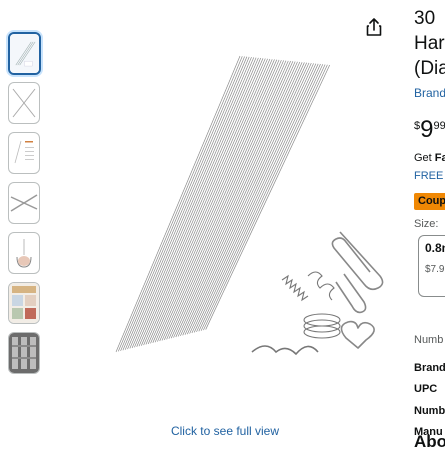  Describe the element at coordinates (417, 126) in the screenshot. I see `price-symbol: $` at that location.